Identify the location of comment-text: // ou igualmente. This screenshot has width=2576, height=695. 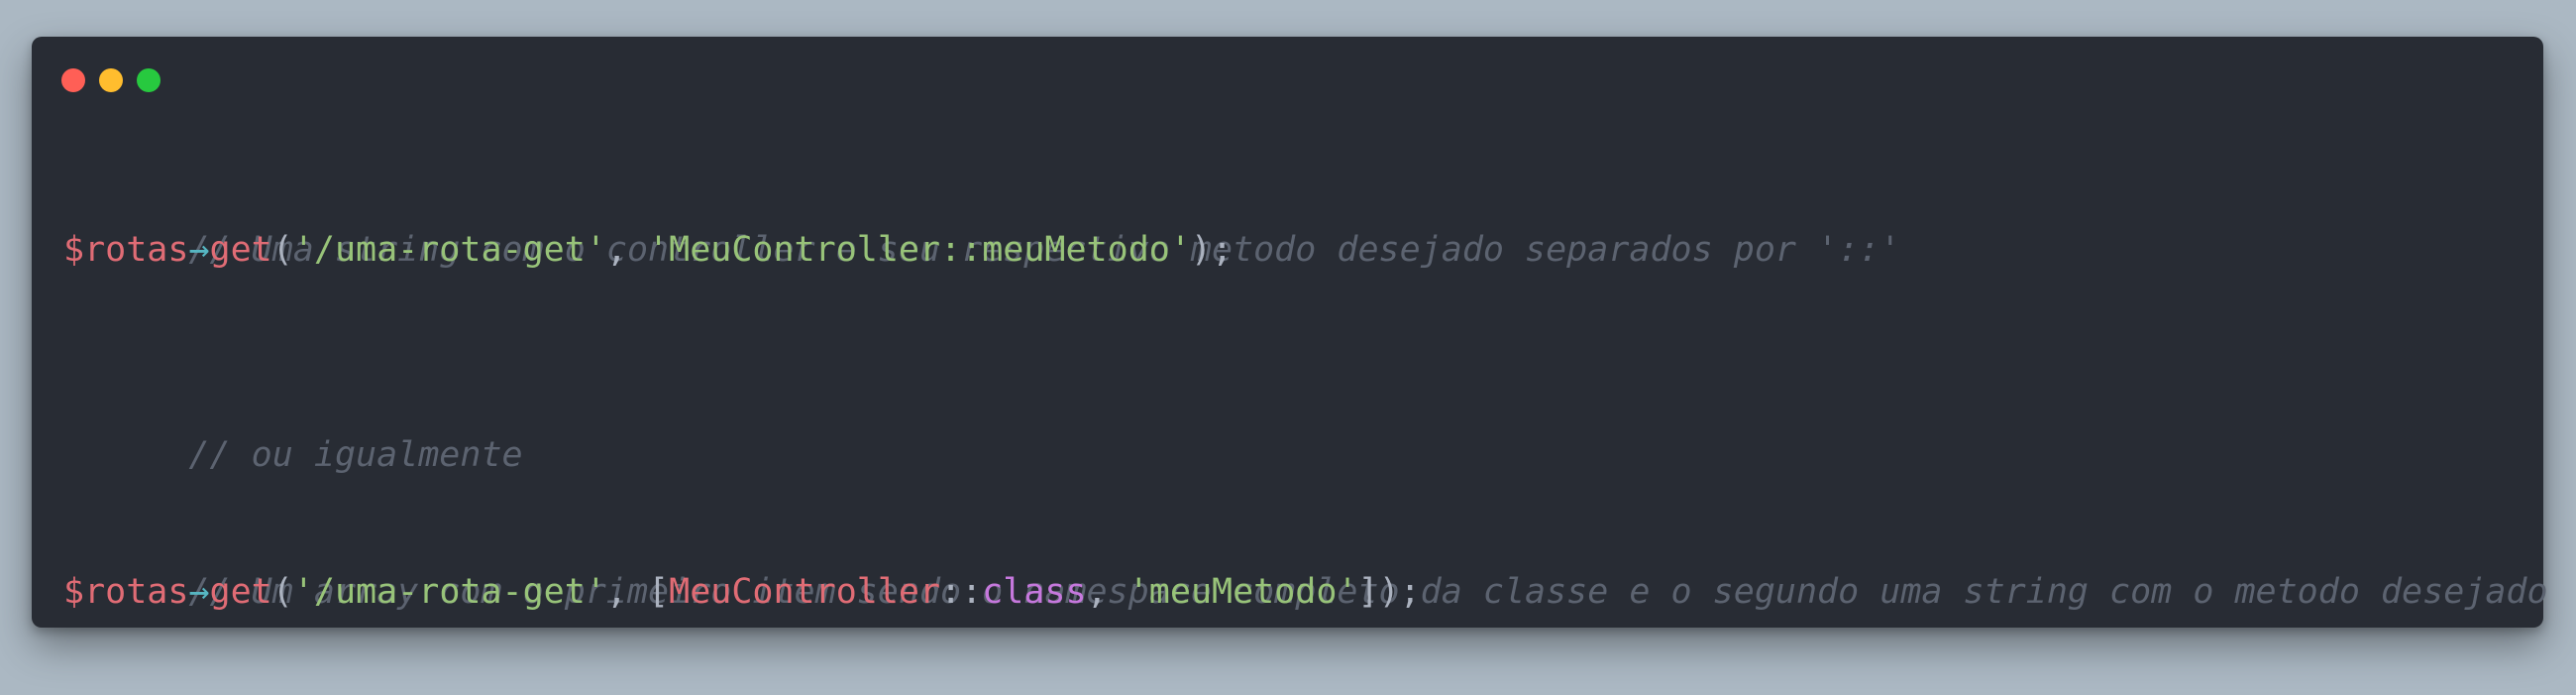
(356, 455).